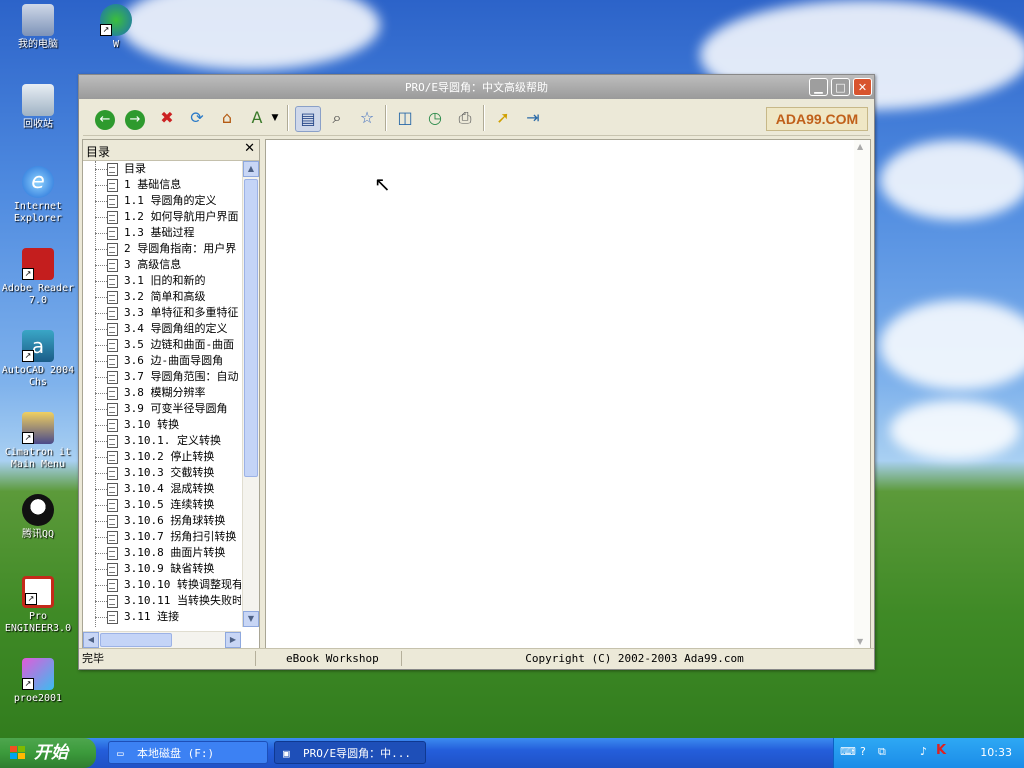  Describe the element at coordinates (38, 681) in the screenshot. I see `desktop-icon-proe2001: ↗ proe2001` at that location.